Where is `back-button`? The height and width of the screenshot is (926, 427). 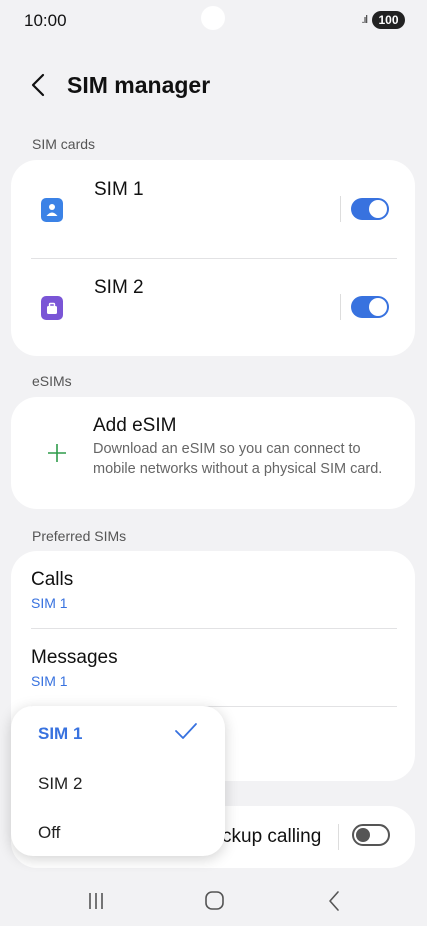 back-button is located at coordinates (39, 85).